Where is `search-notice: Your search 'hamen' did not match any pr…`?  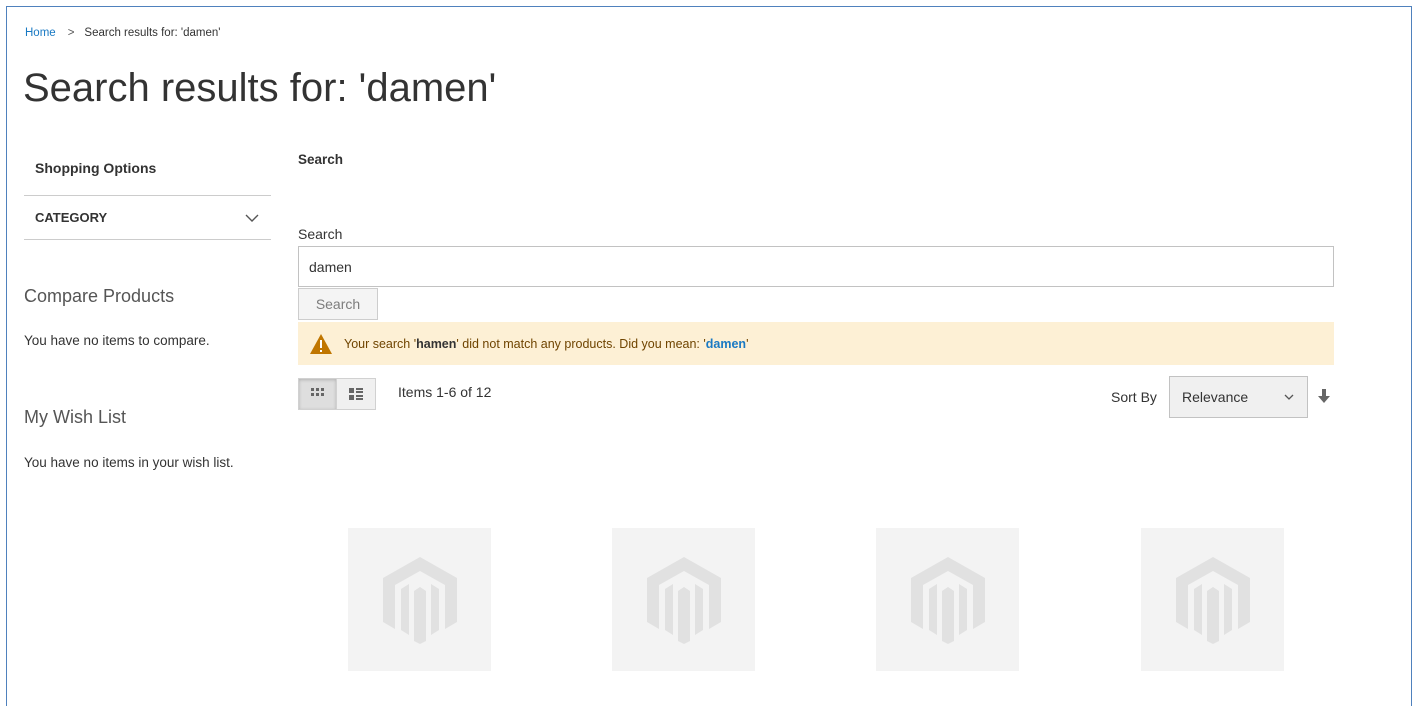 search-notice: Your search 'hamen' did not match any pr… is located at coordinates (816, 343).